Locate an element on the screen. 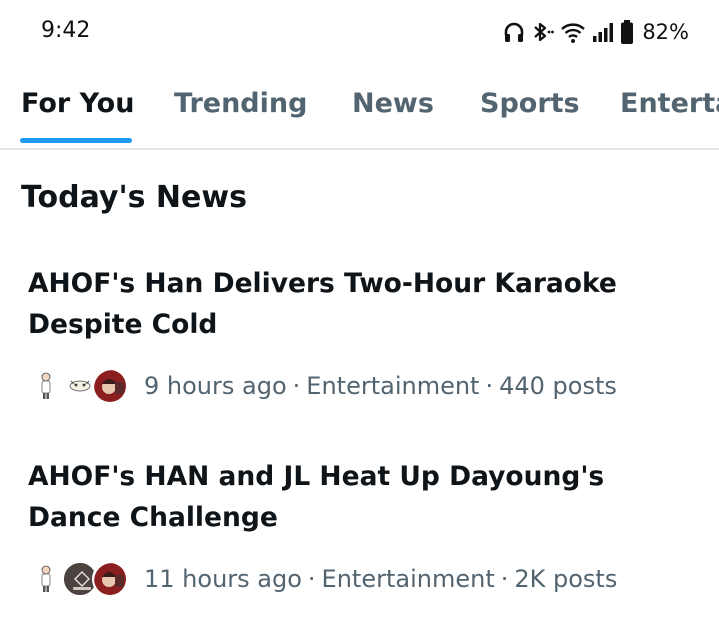  news-time: 9 hours ago is located at coordinates (215, 386).